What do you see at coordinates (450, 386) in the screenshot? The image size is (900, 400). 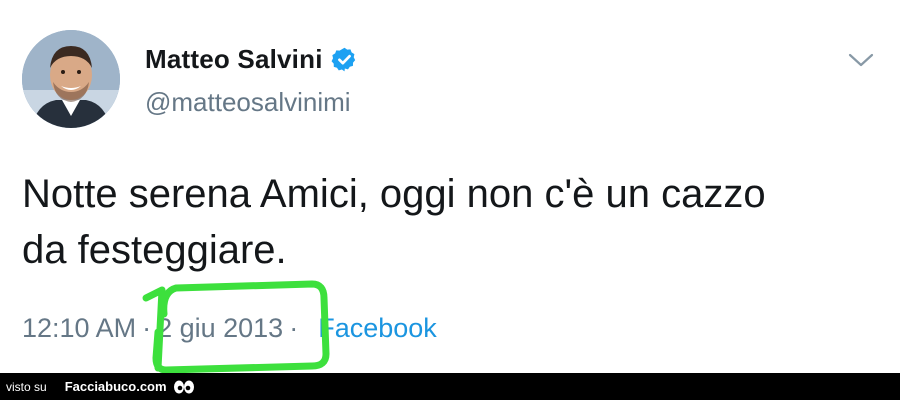 I see `watermark-bar: visto su Facciabuco.com` at bounding box center [450, 386].